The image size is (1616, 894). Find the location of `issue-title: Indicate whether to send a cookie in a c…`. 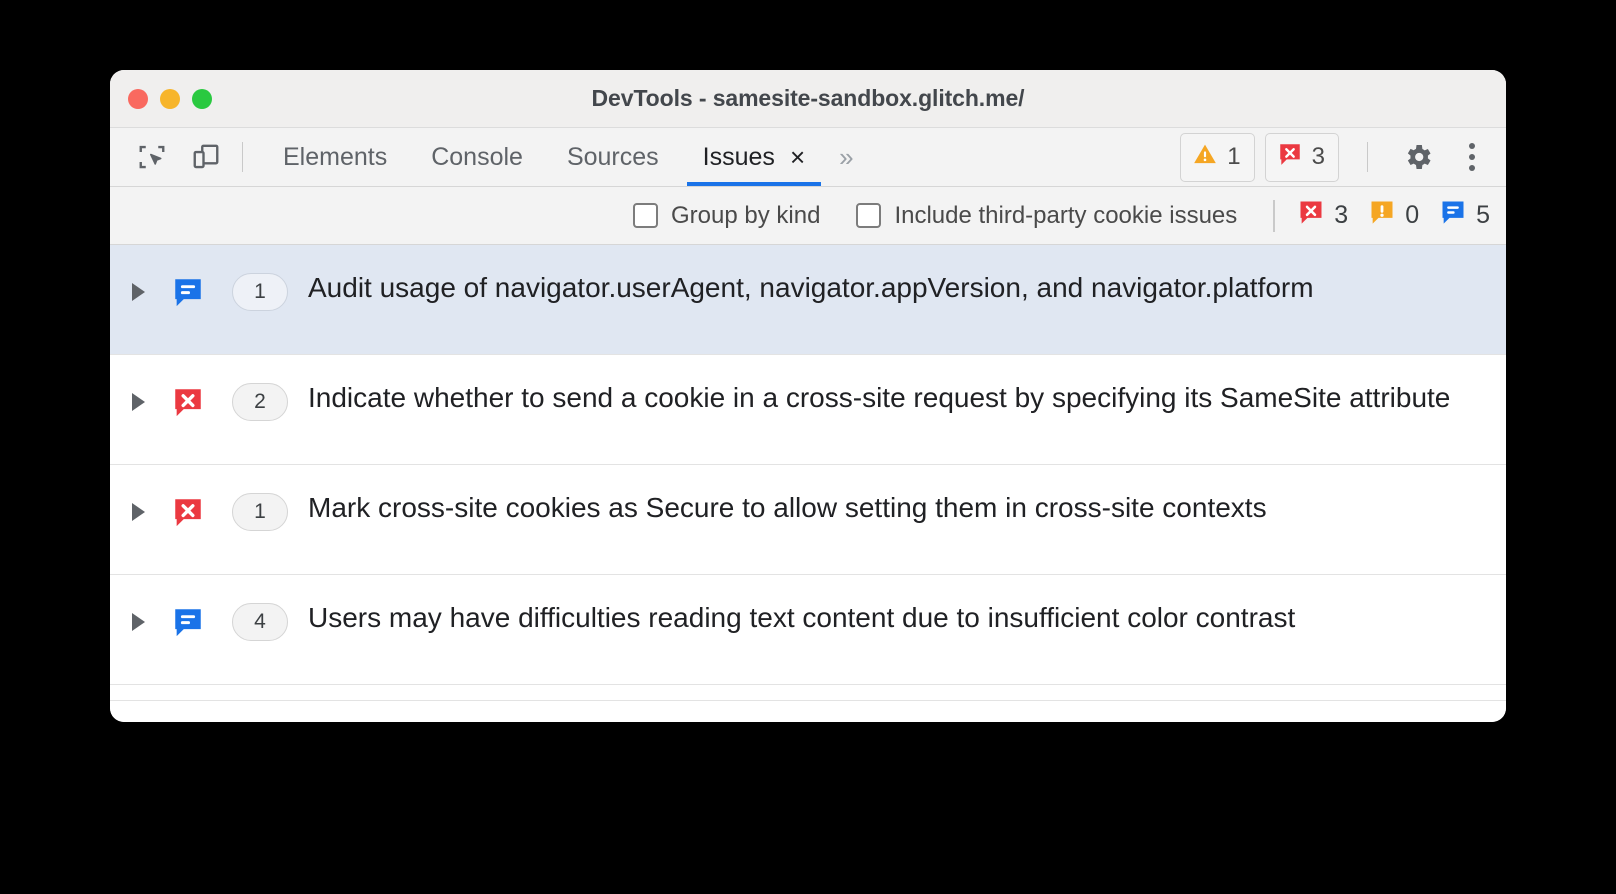

issue-title: Indicate whether to send a cookie in a c… is located at coordinates (895, 397).